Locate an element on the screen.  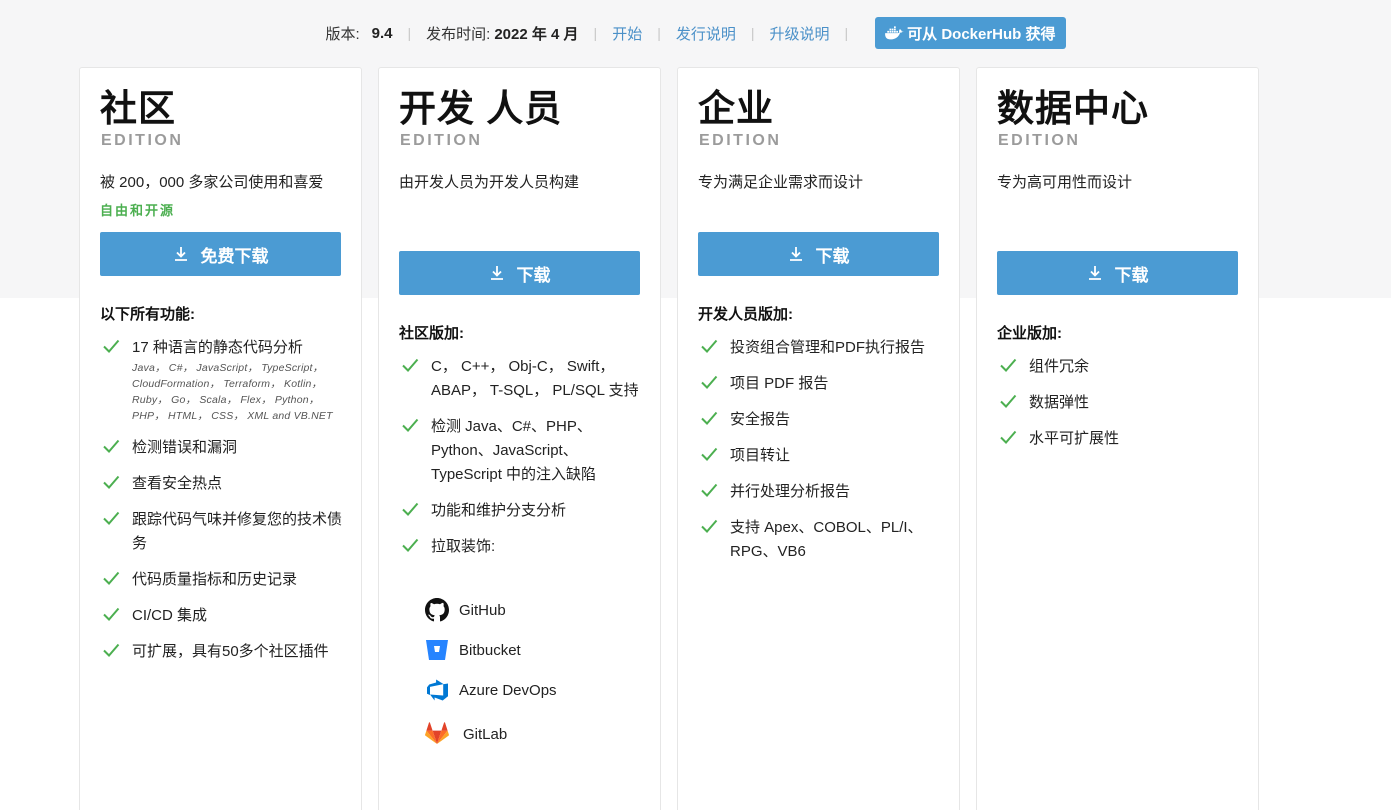
edition-tagline: 被 200，000 多家公司使用和喜爱 is located at coordinates (212, 182).